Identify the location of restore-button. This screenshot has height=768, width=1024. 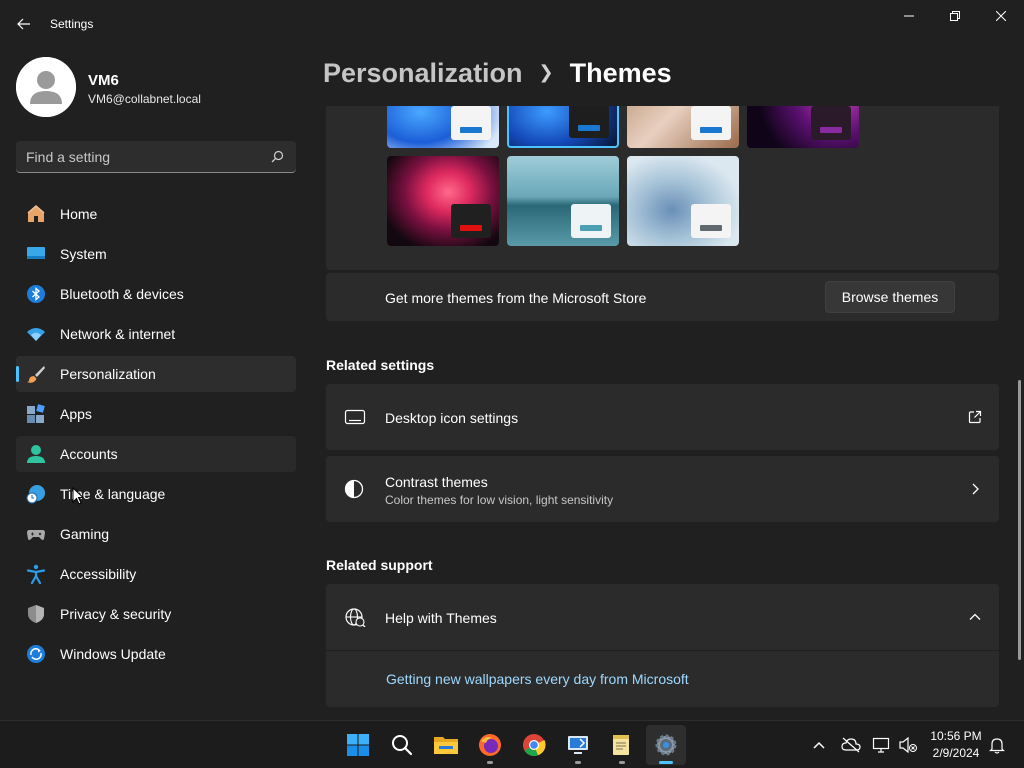
(955, 16).